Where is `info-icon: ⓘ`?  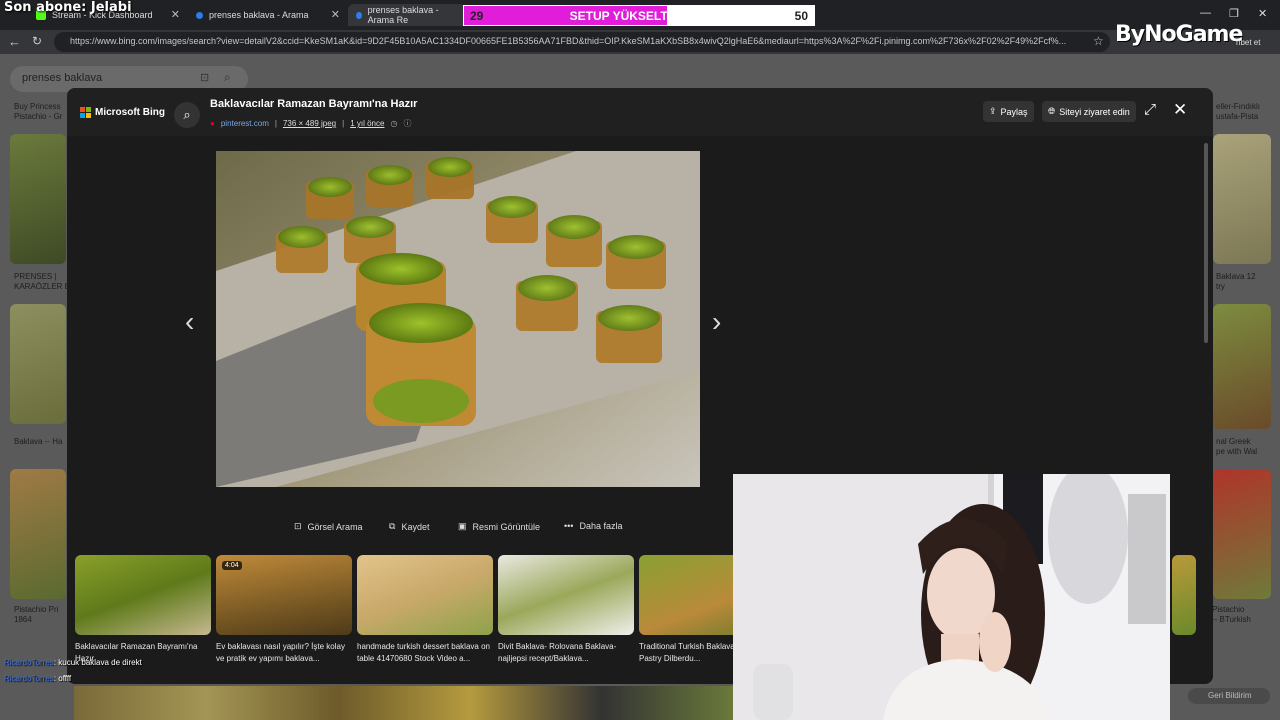 info-icon: ⓘ is located at coordinates (407, 123).